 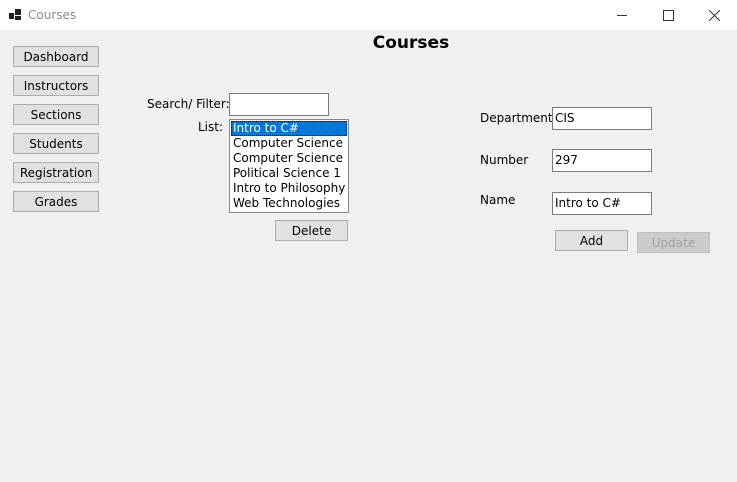 I want to click on list-item: Intro to Philosophy, so click(x=289, y=188).